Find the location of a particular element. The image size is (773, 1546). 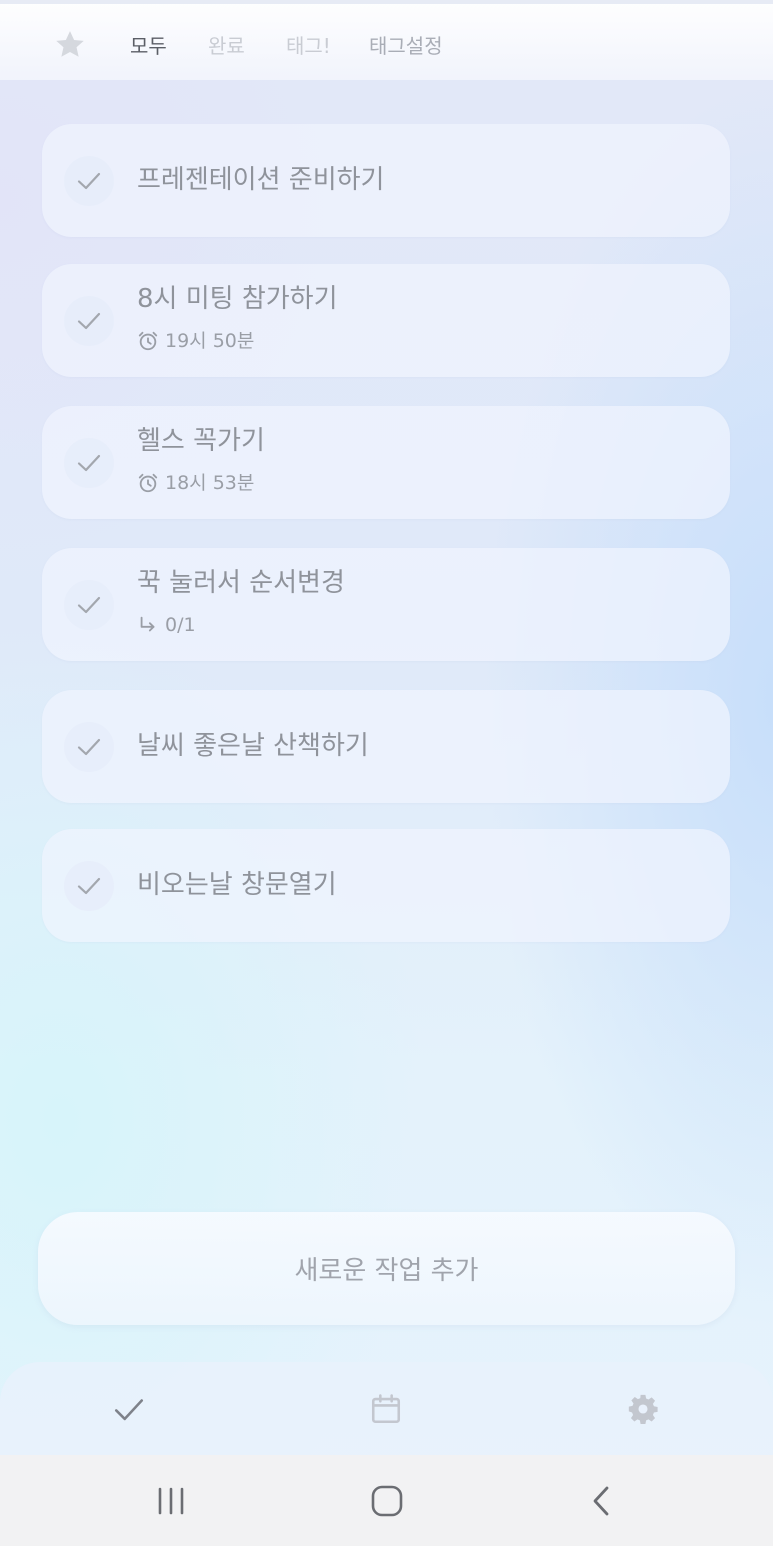

calendar-icon is located at coordinates (386, 1409).